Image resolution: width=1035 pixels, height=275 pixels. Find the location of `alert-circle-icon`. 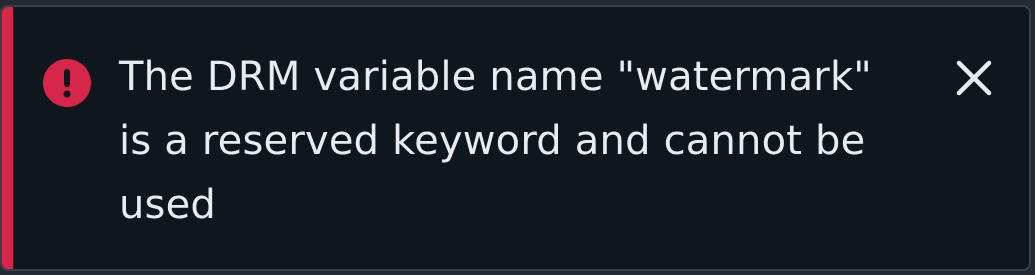

alert-circle-icon is located at coordinates (67, 83).